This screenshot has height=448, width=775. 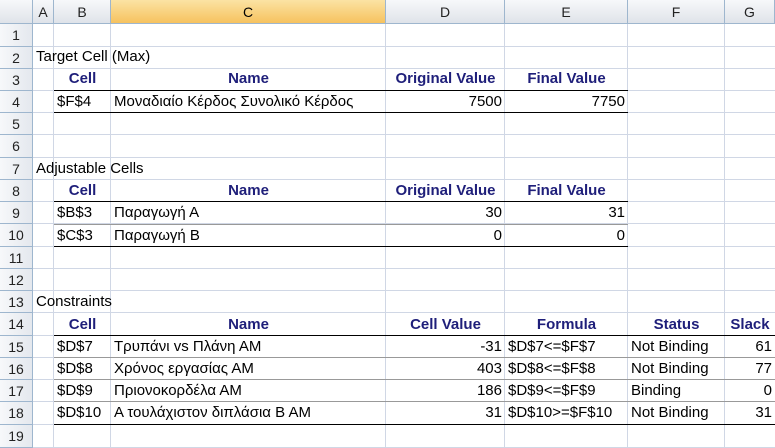 What do you see at coordinates (445, 213) in the screenshot?
I see `adjustable-original-value: 30` at bounding box center [445, 213].